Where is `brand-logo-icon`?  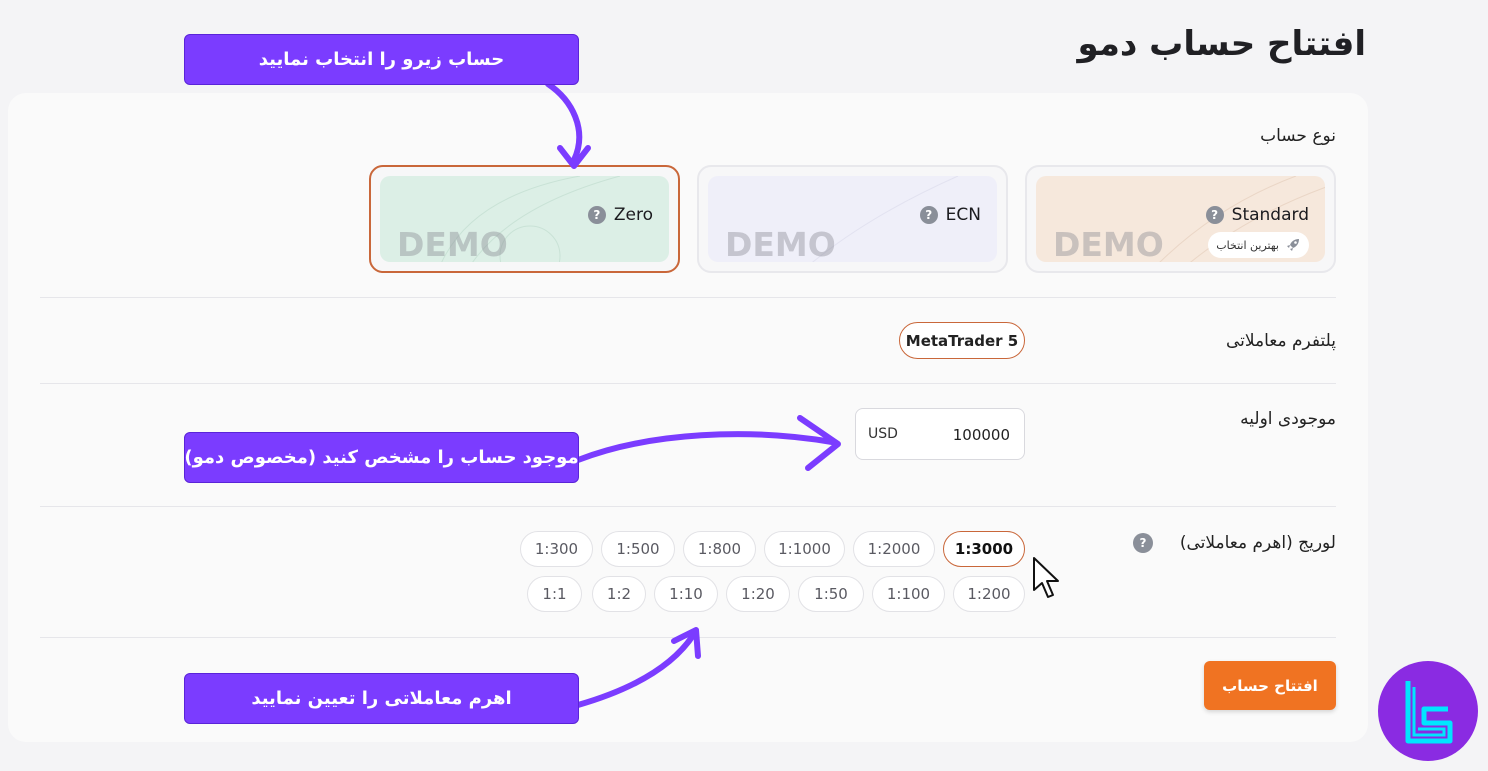
brand-logo-icon is located at coordinates (1428, 711).